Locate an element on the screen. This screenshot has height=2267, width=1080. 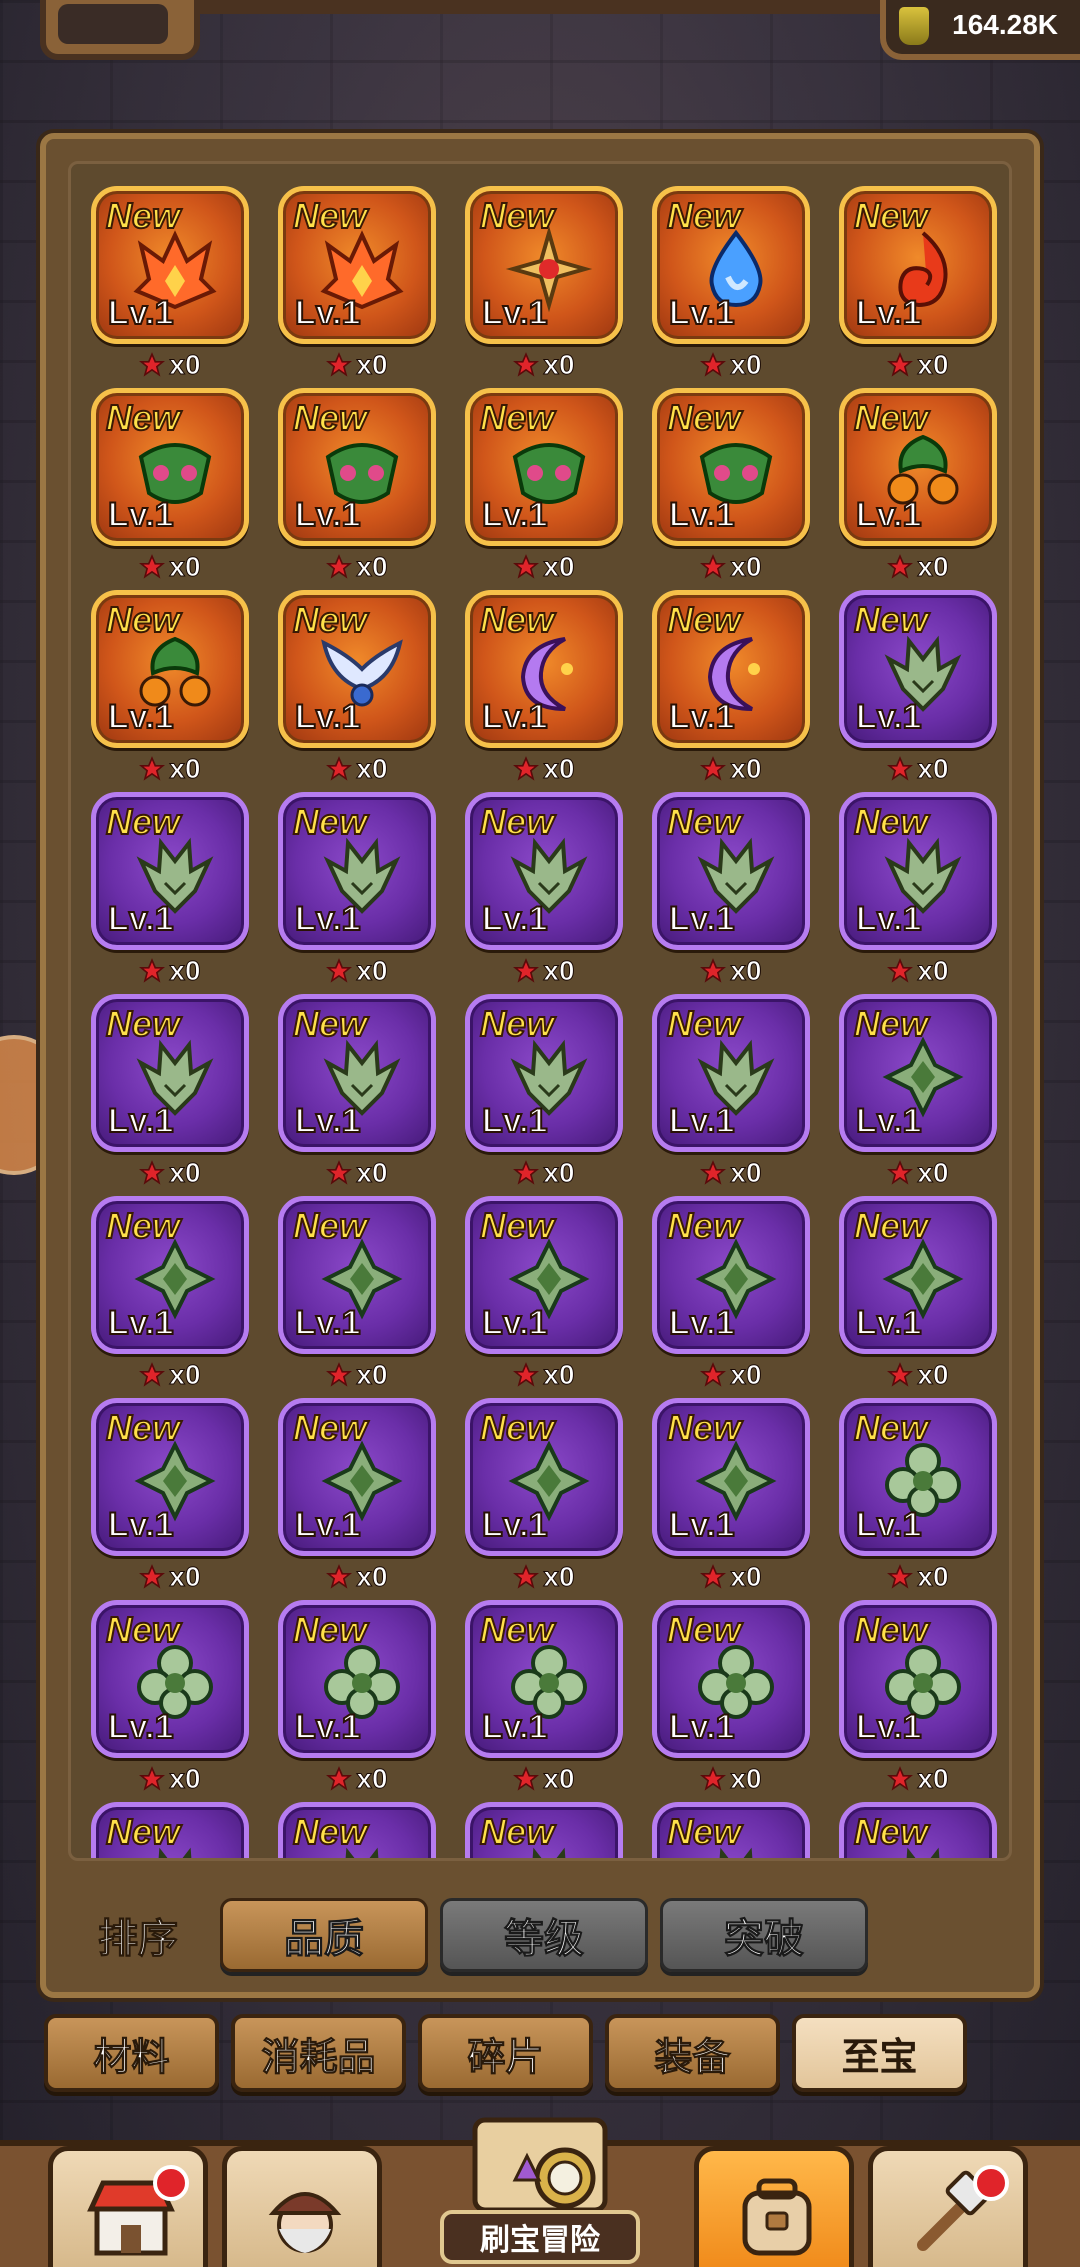
nav-backpack is located at coordinates (774, 2206).